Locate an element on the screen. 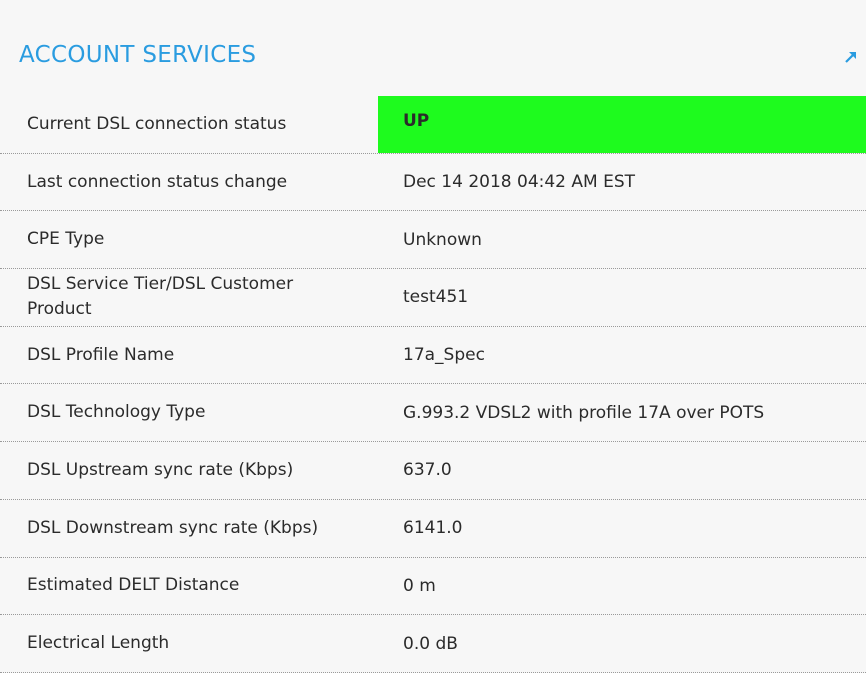 This screenshot has height=673, width=866. row-label: Electrical Length is located at coordinates (98, 643).